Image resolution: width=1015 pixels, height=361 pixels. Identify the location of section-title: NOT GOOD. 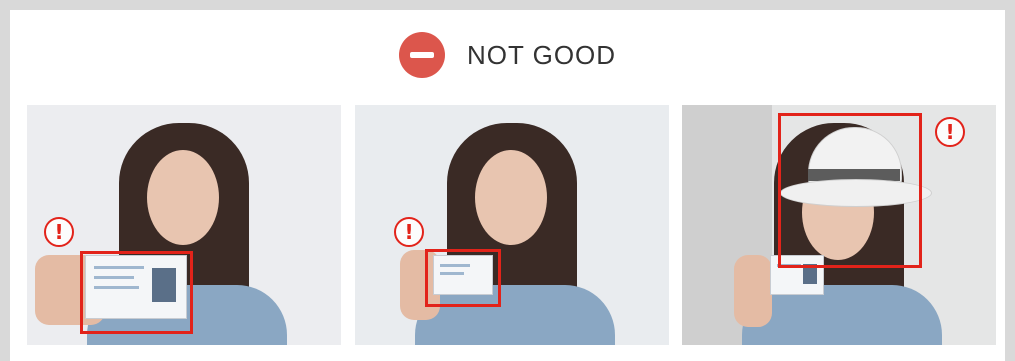
(541, 54).